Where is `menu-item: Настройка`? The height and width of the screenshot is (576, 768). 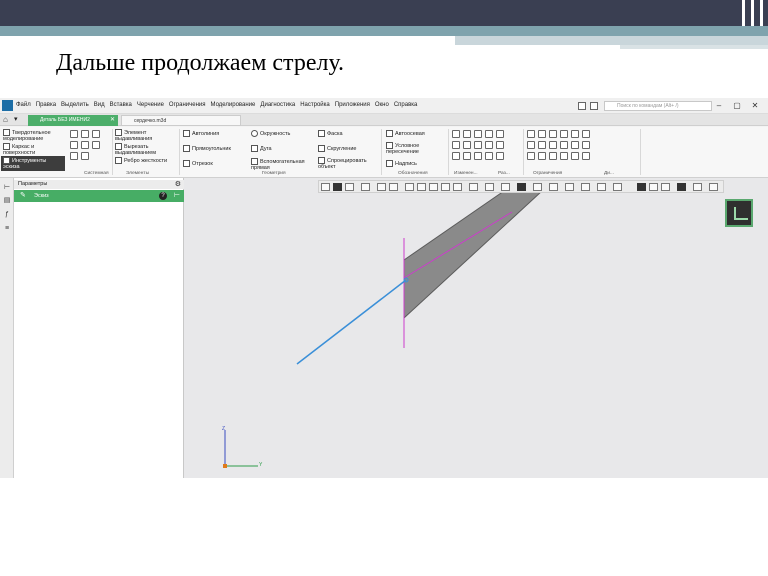 menu-item: Настройка is located at coordinates (315, 105).